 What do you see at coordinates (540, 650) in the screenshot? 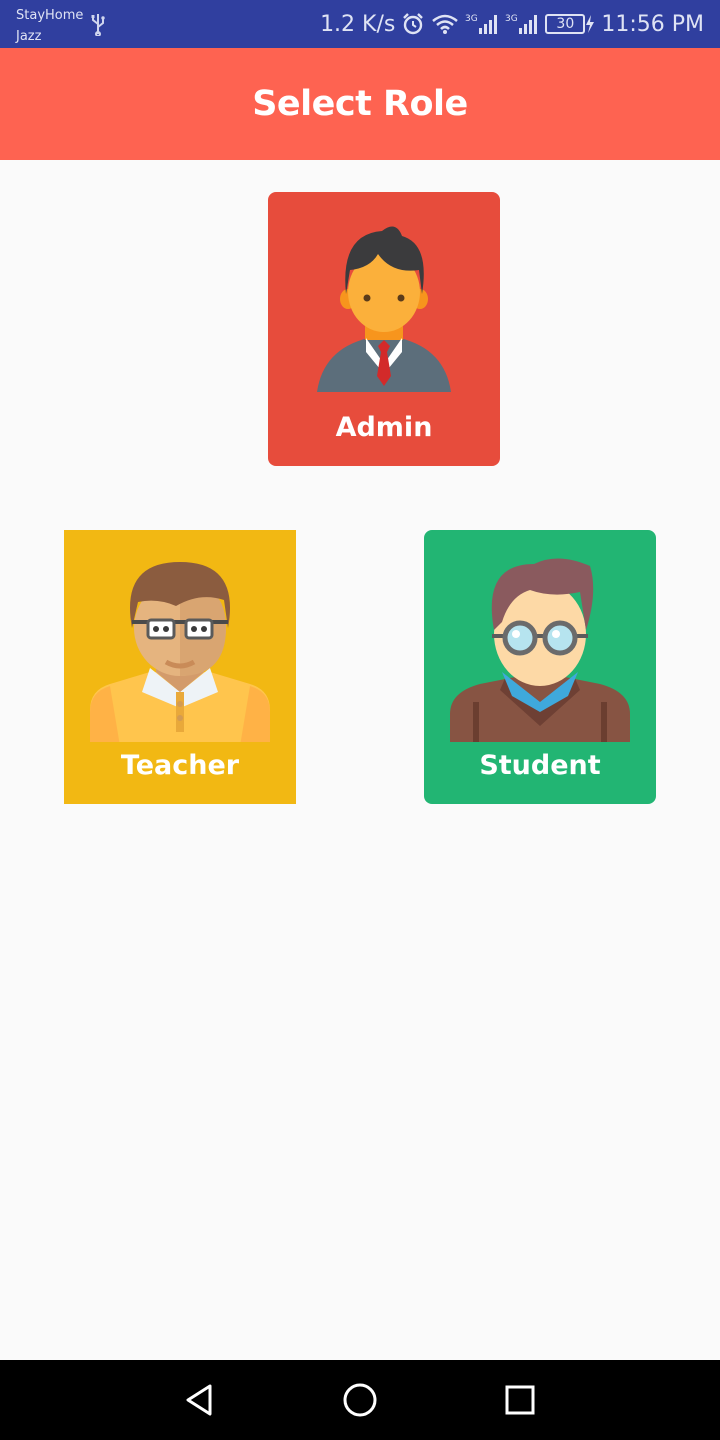
I see `student-avatar-icon` at bounding box center [540, 650].